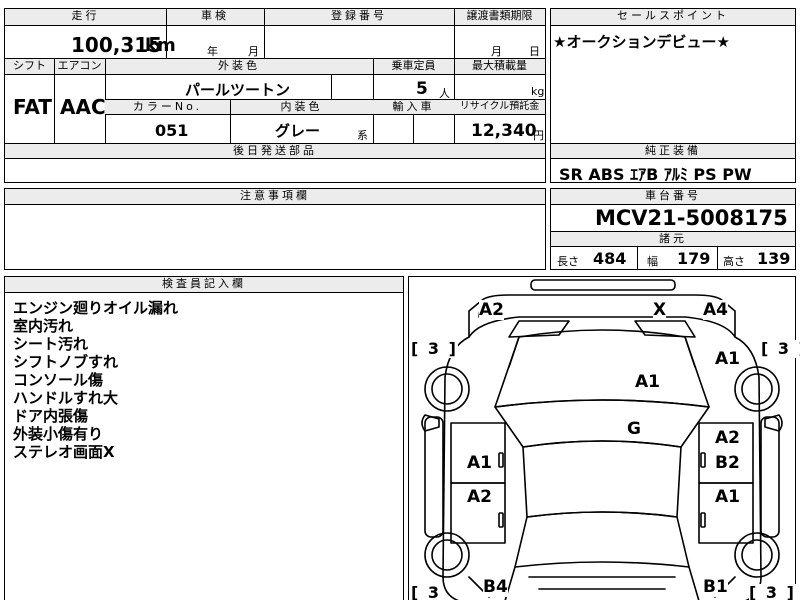 This screenshot has width=800, height=600. I want to click on mark-front-door-right-bottom: B2, so click(727, 463).